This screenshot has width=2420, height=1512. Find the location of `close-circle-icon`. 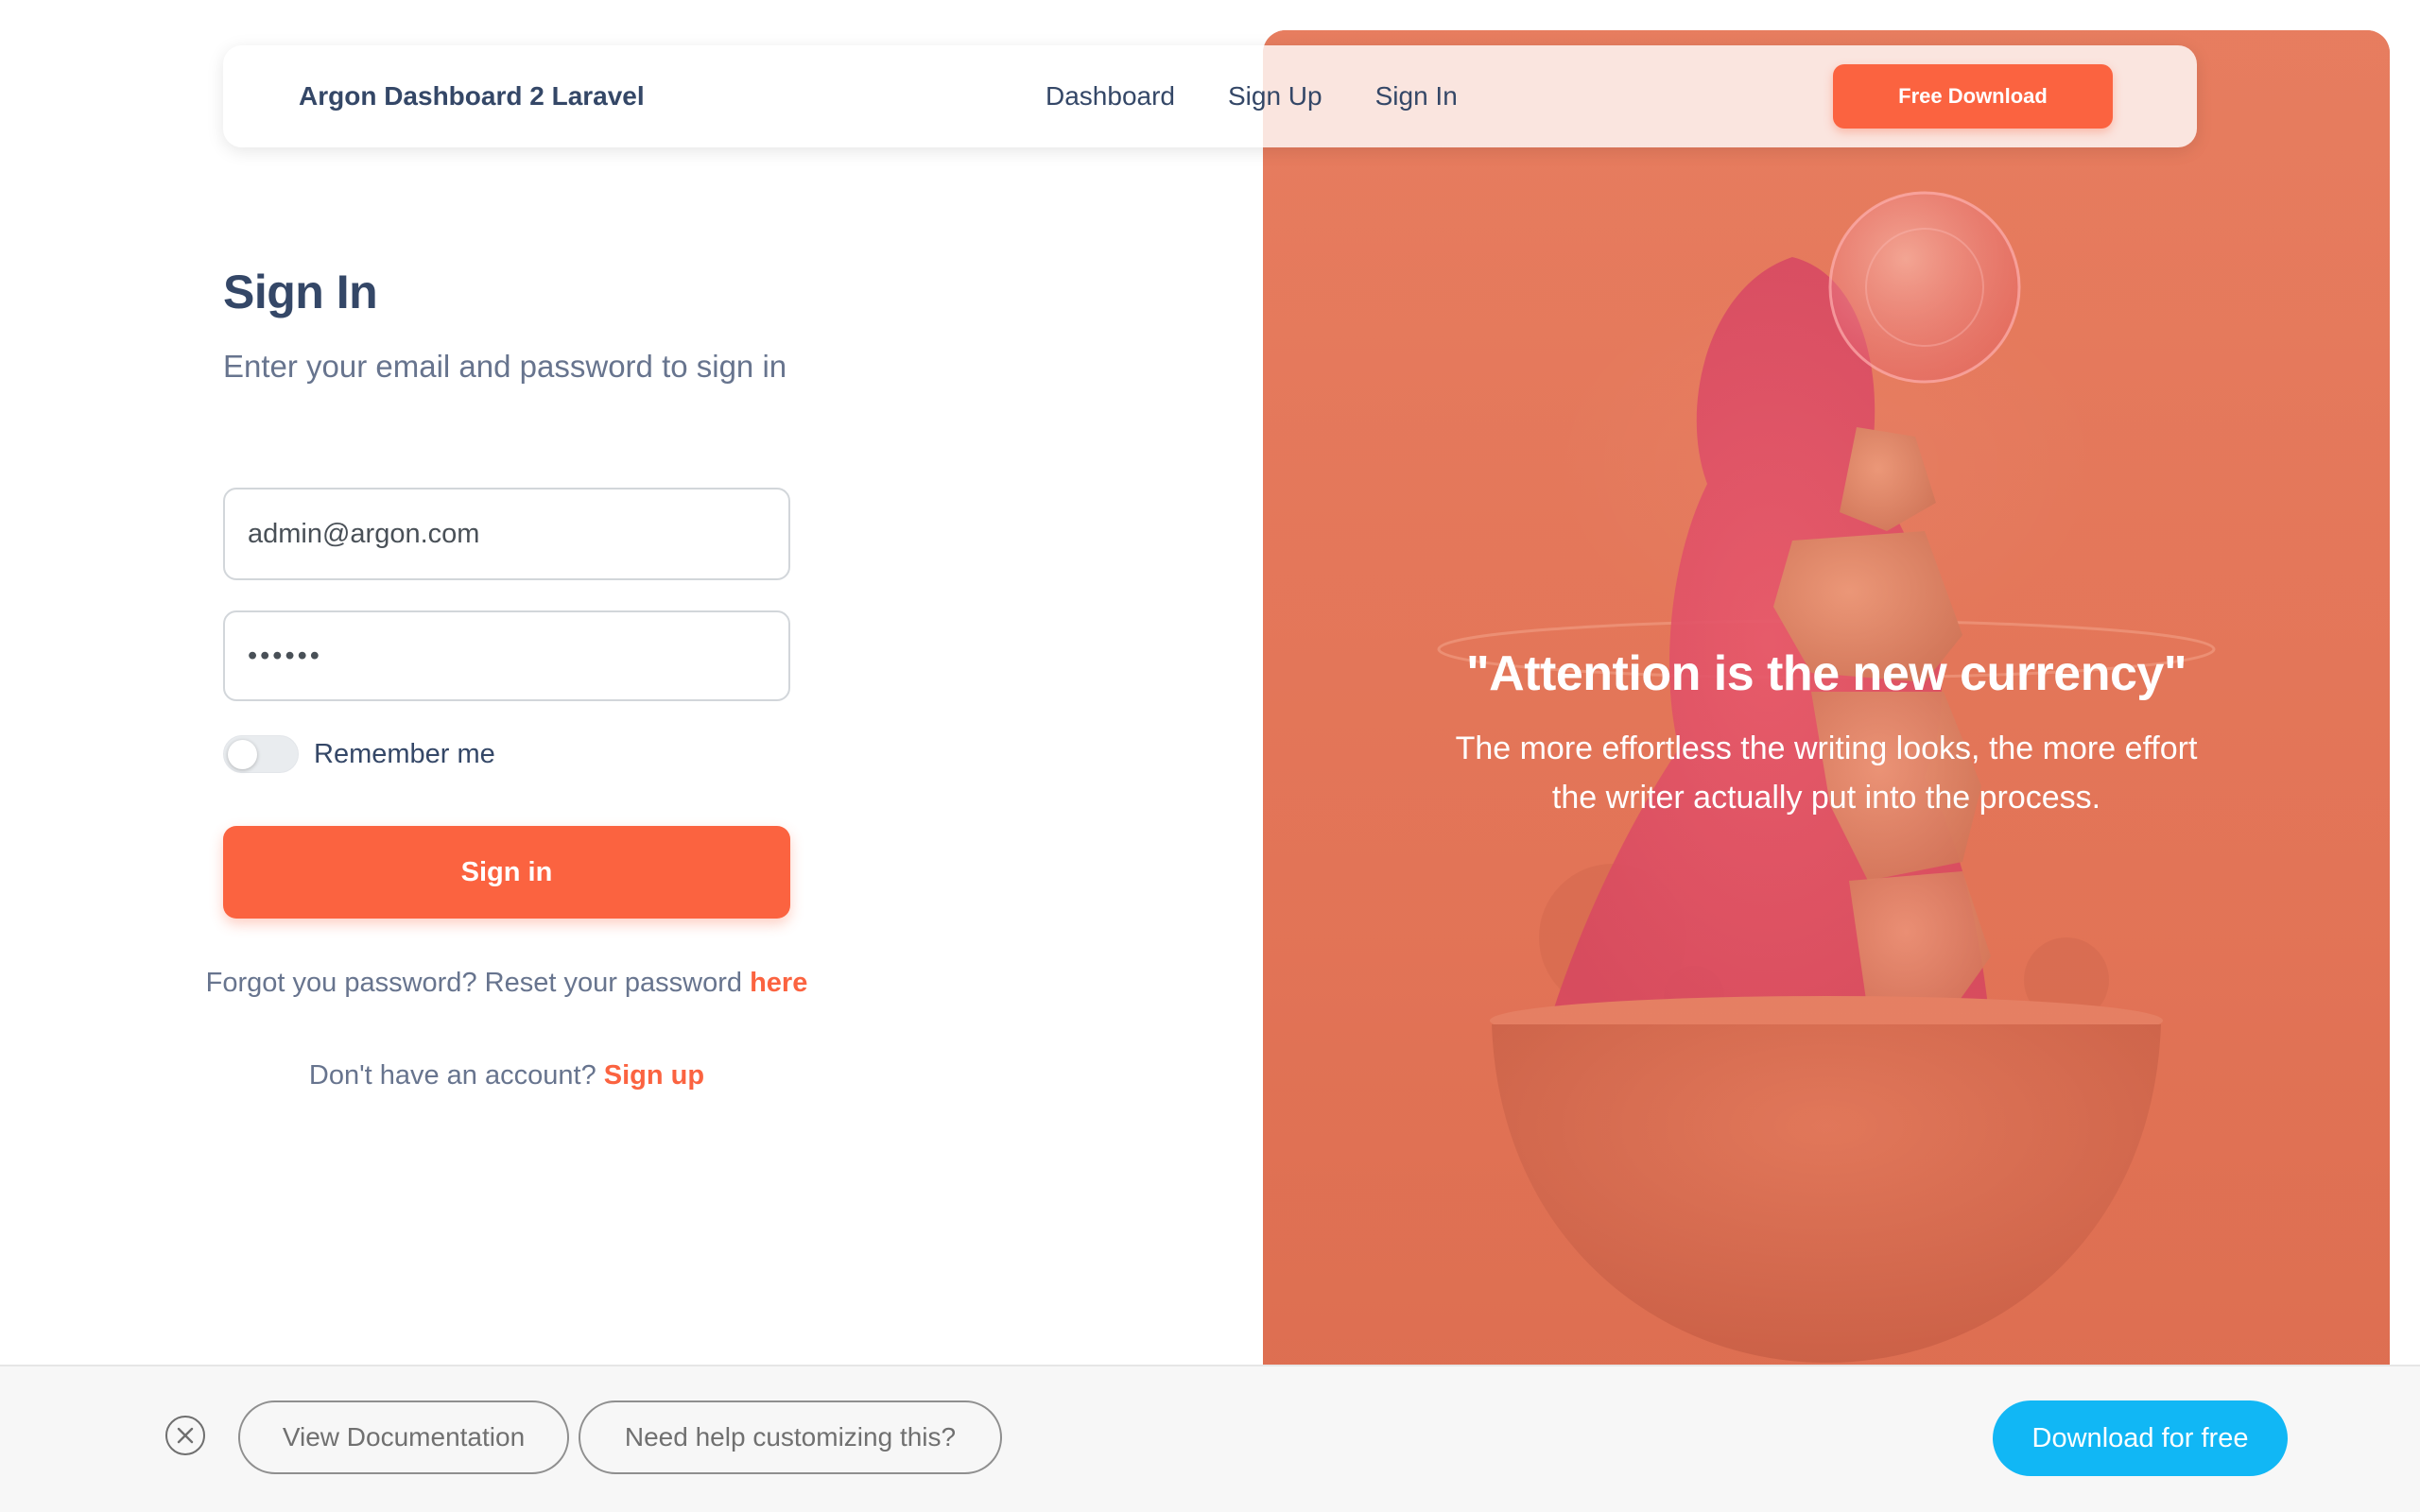

close-circle-icon is located at coordinates (185, 1435).